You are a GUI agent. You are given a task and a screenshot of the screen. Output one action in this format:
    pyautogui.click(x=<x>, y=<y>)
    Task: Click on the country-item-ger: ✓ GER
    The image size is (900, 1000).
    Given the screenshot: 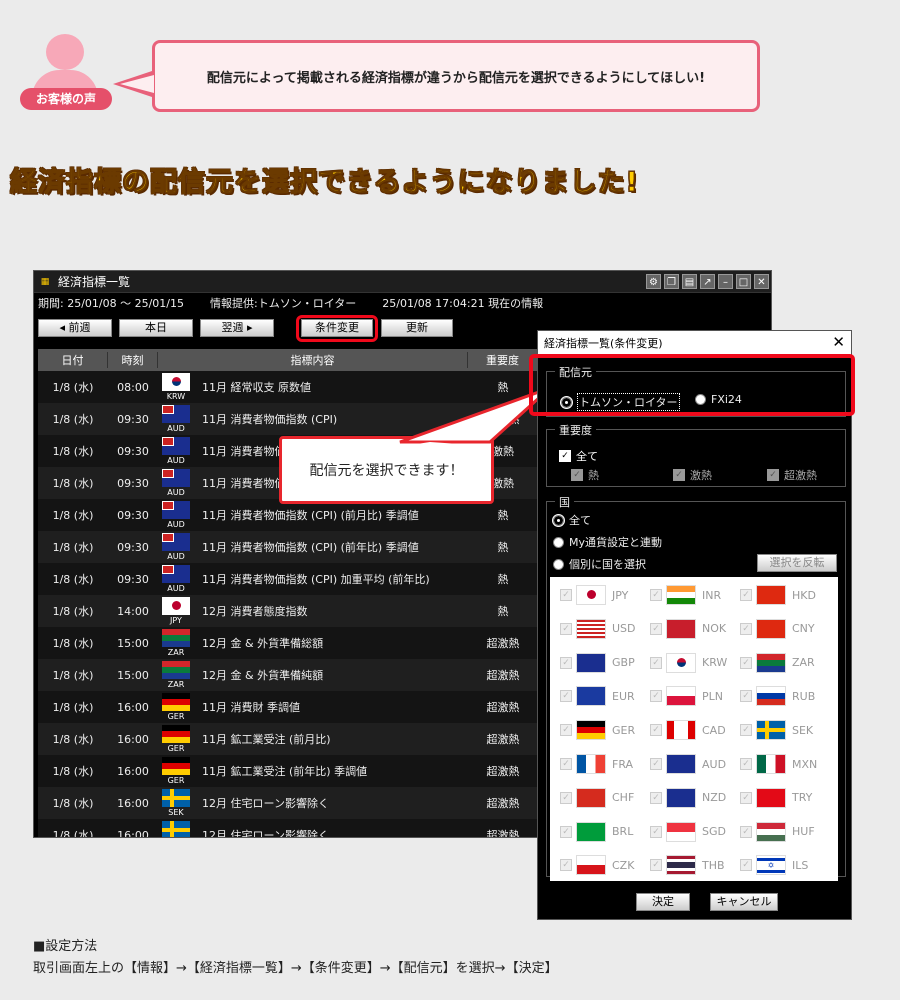 What is the action you would take?
    pyautogui.click(x=597, y=730)
    